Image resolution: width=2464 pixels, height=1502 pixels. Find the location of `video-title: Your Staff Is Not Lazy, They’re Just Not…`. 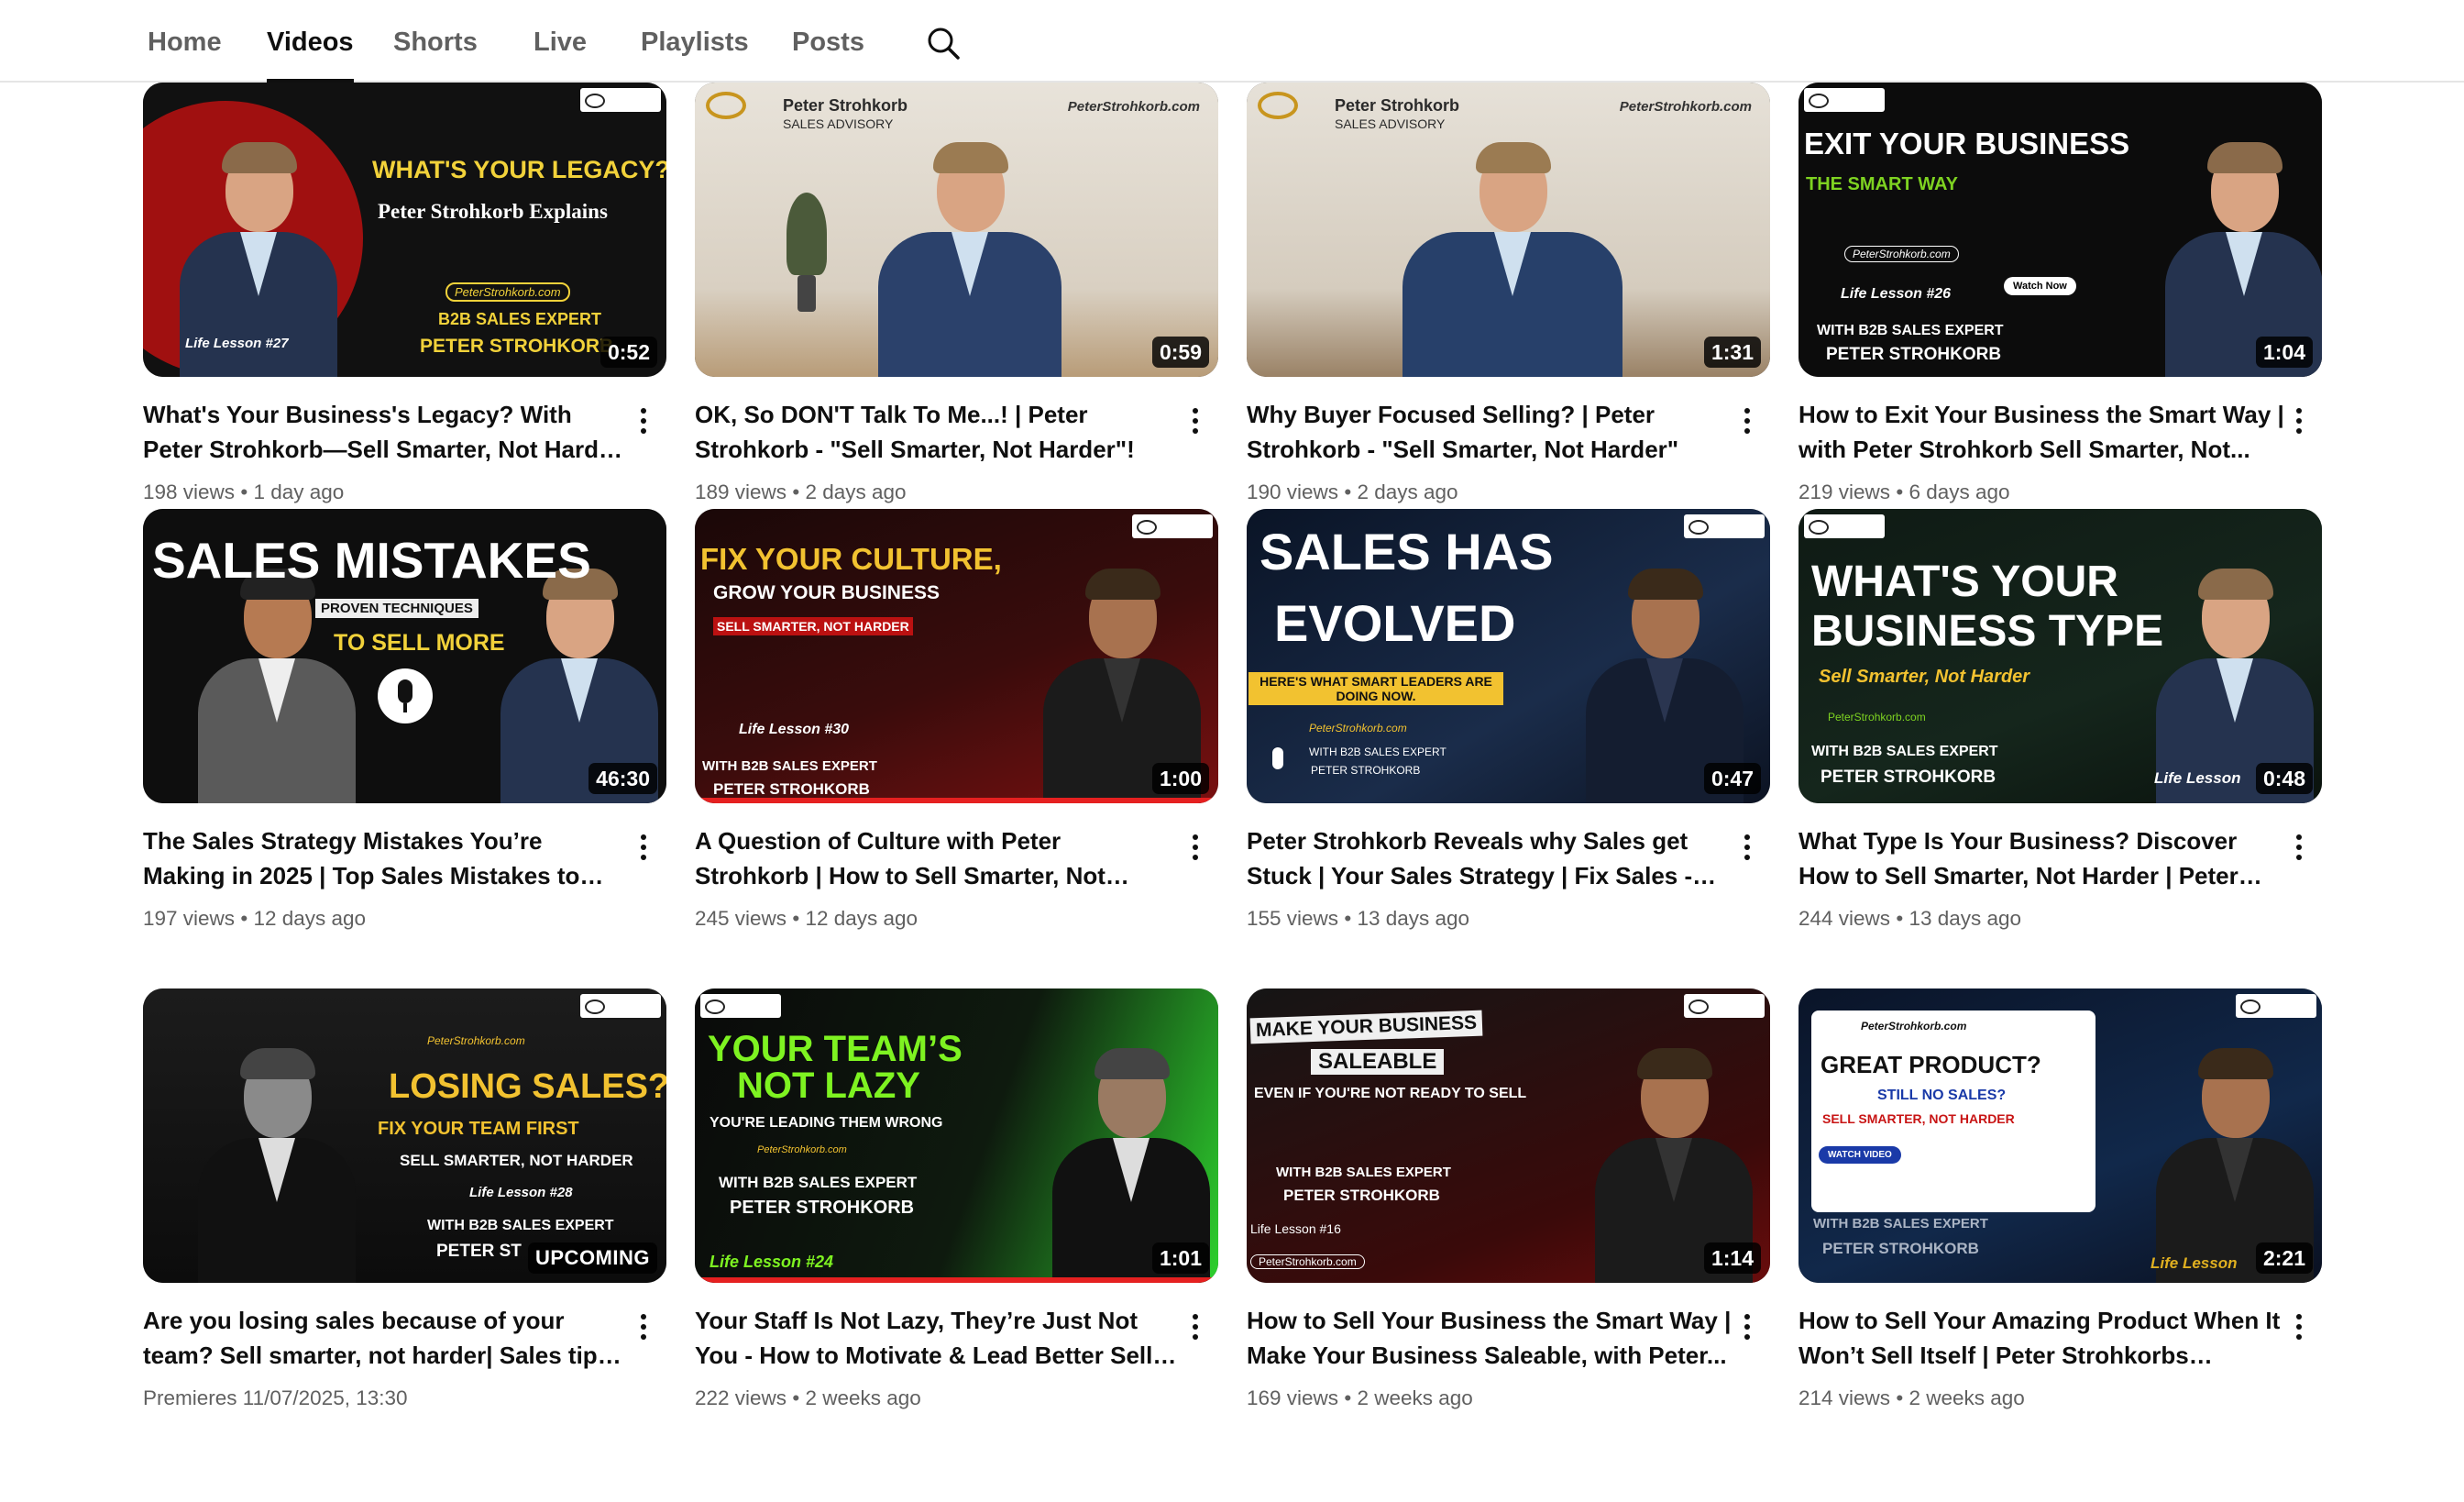

video-title: Your Staff Is Not Lazy, They’re Just Not… is located at coordinates (938, 1338).